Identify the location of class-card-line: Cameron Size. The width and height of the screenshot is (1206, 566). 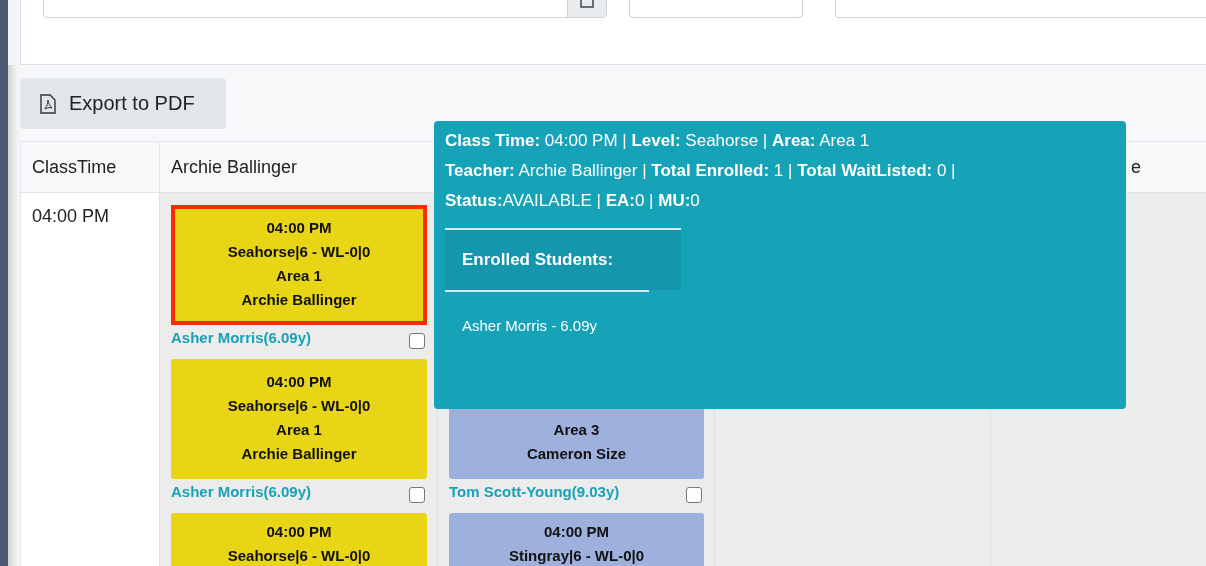
(576, 454).